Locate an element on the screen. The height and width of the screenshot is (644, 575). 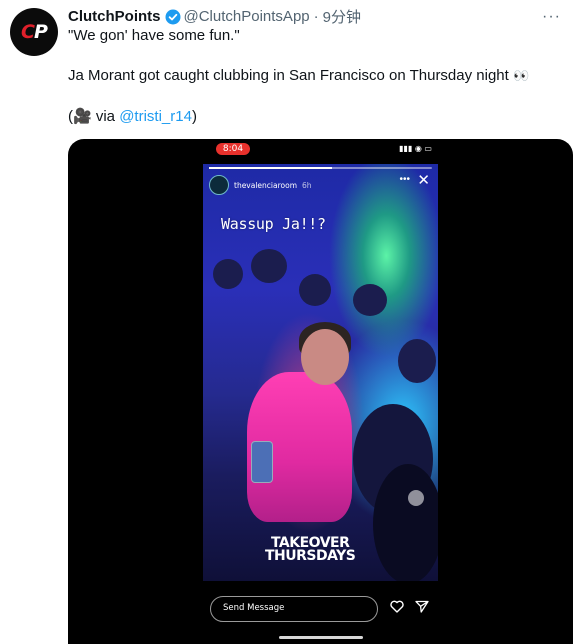
send-message-field: Send Message is located at coordinates (294, 609).